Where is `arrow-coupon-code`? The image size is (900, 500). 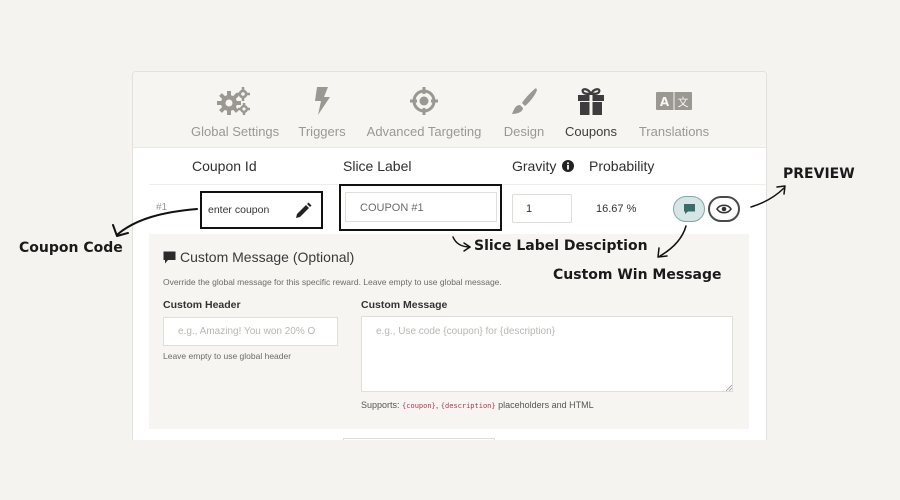 arrow-coupon-code is located at coordinates (157, 221).